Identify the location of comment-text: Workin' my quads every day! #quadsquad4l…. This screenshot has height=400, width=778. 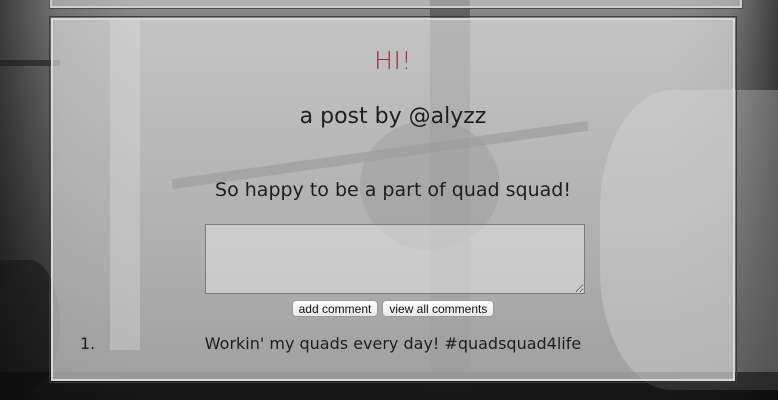
(393, 343).